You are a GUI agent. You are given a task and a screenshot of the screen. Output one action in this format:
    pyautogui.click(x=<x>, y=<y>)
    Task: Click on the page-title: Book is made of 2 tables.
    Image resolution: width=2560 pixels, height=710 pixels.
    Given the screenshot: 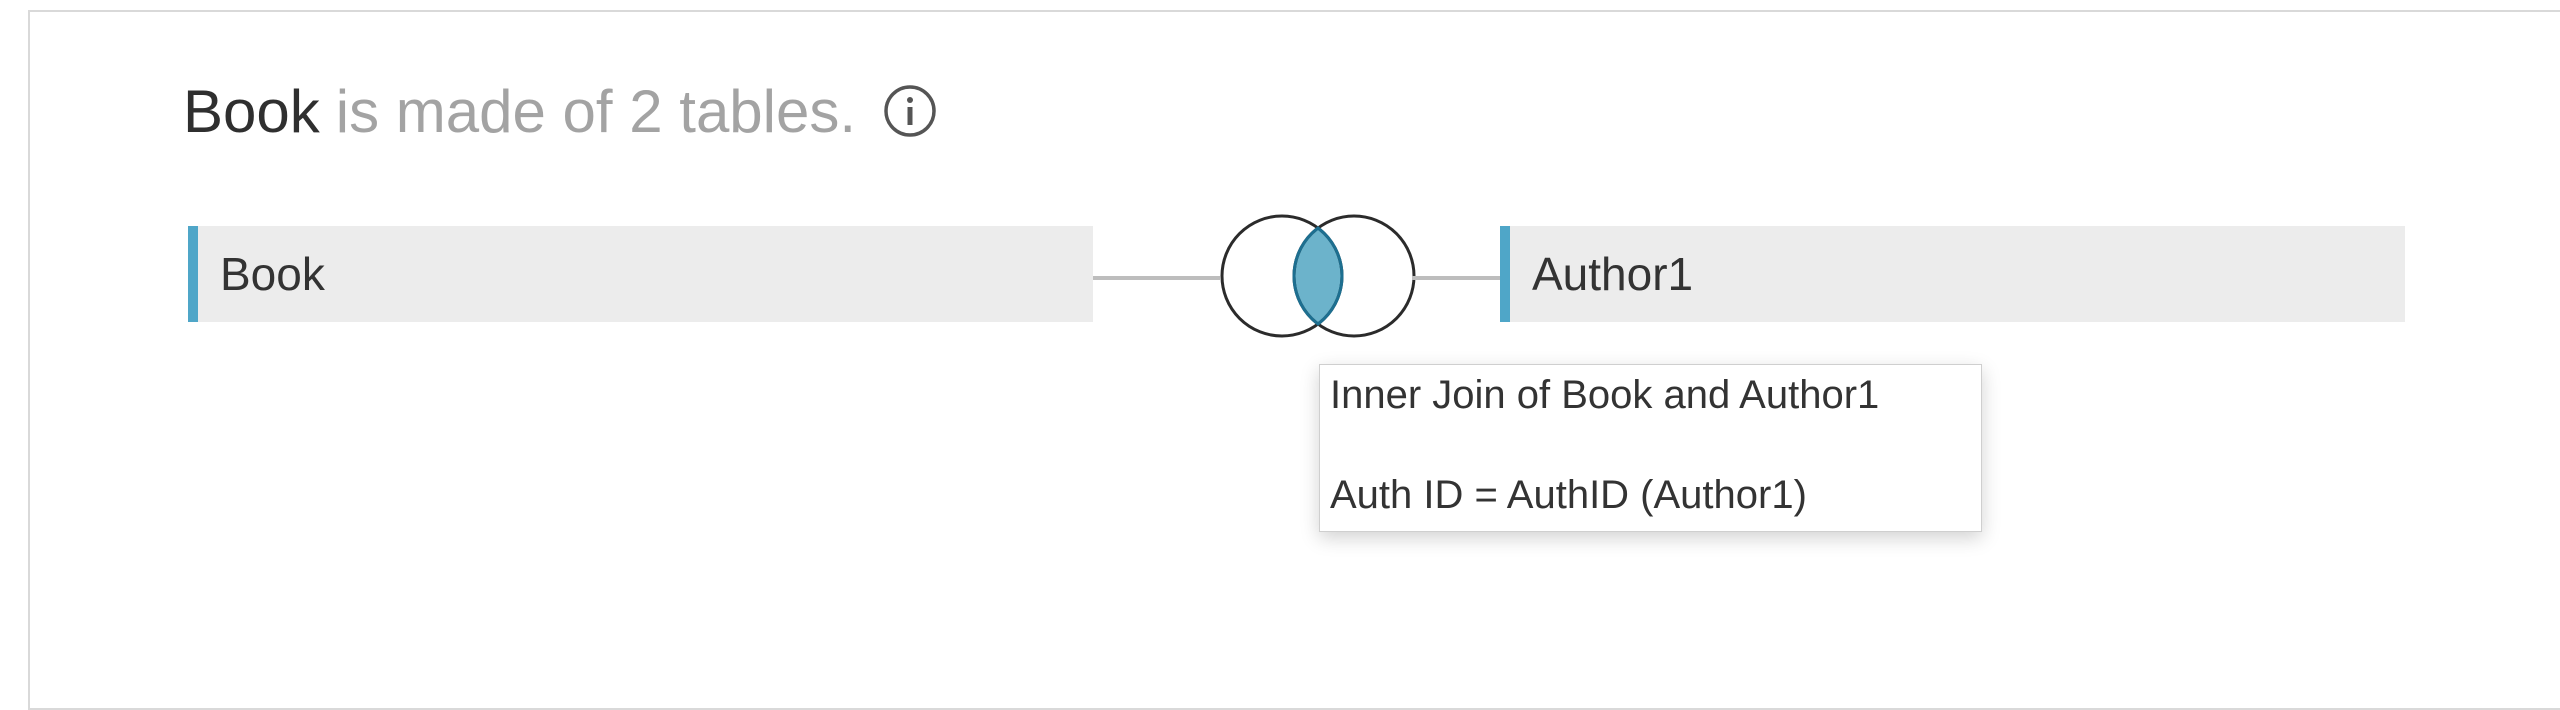 What is the action you would take?
    pyautogui.click(x=560, y=111)
    